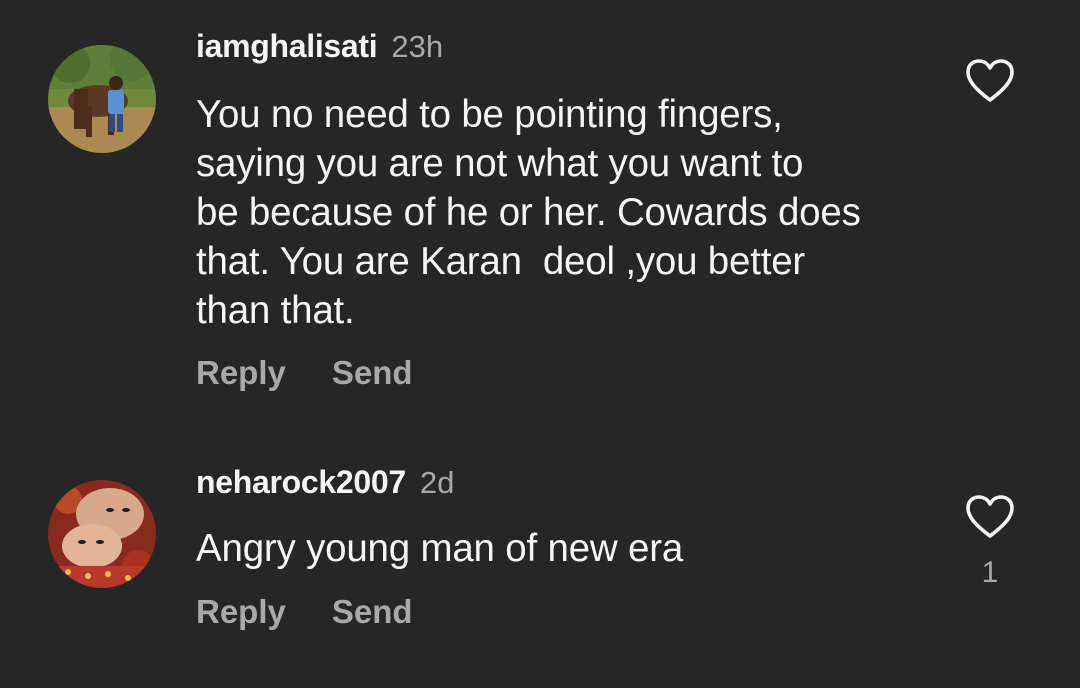  Describe the element at coordinates (327, 612) in the screenshot. I see `comment-actions: Reply Send` at that location.